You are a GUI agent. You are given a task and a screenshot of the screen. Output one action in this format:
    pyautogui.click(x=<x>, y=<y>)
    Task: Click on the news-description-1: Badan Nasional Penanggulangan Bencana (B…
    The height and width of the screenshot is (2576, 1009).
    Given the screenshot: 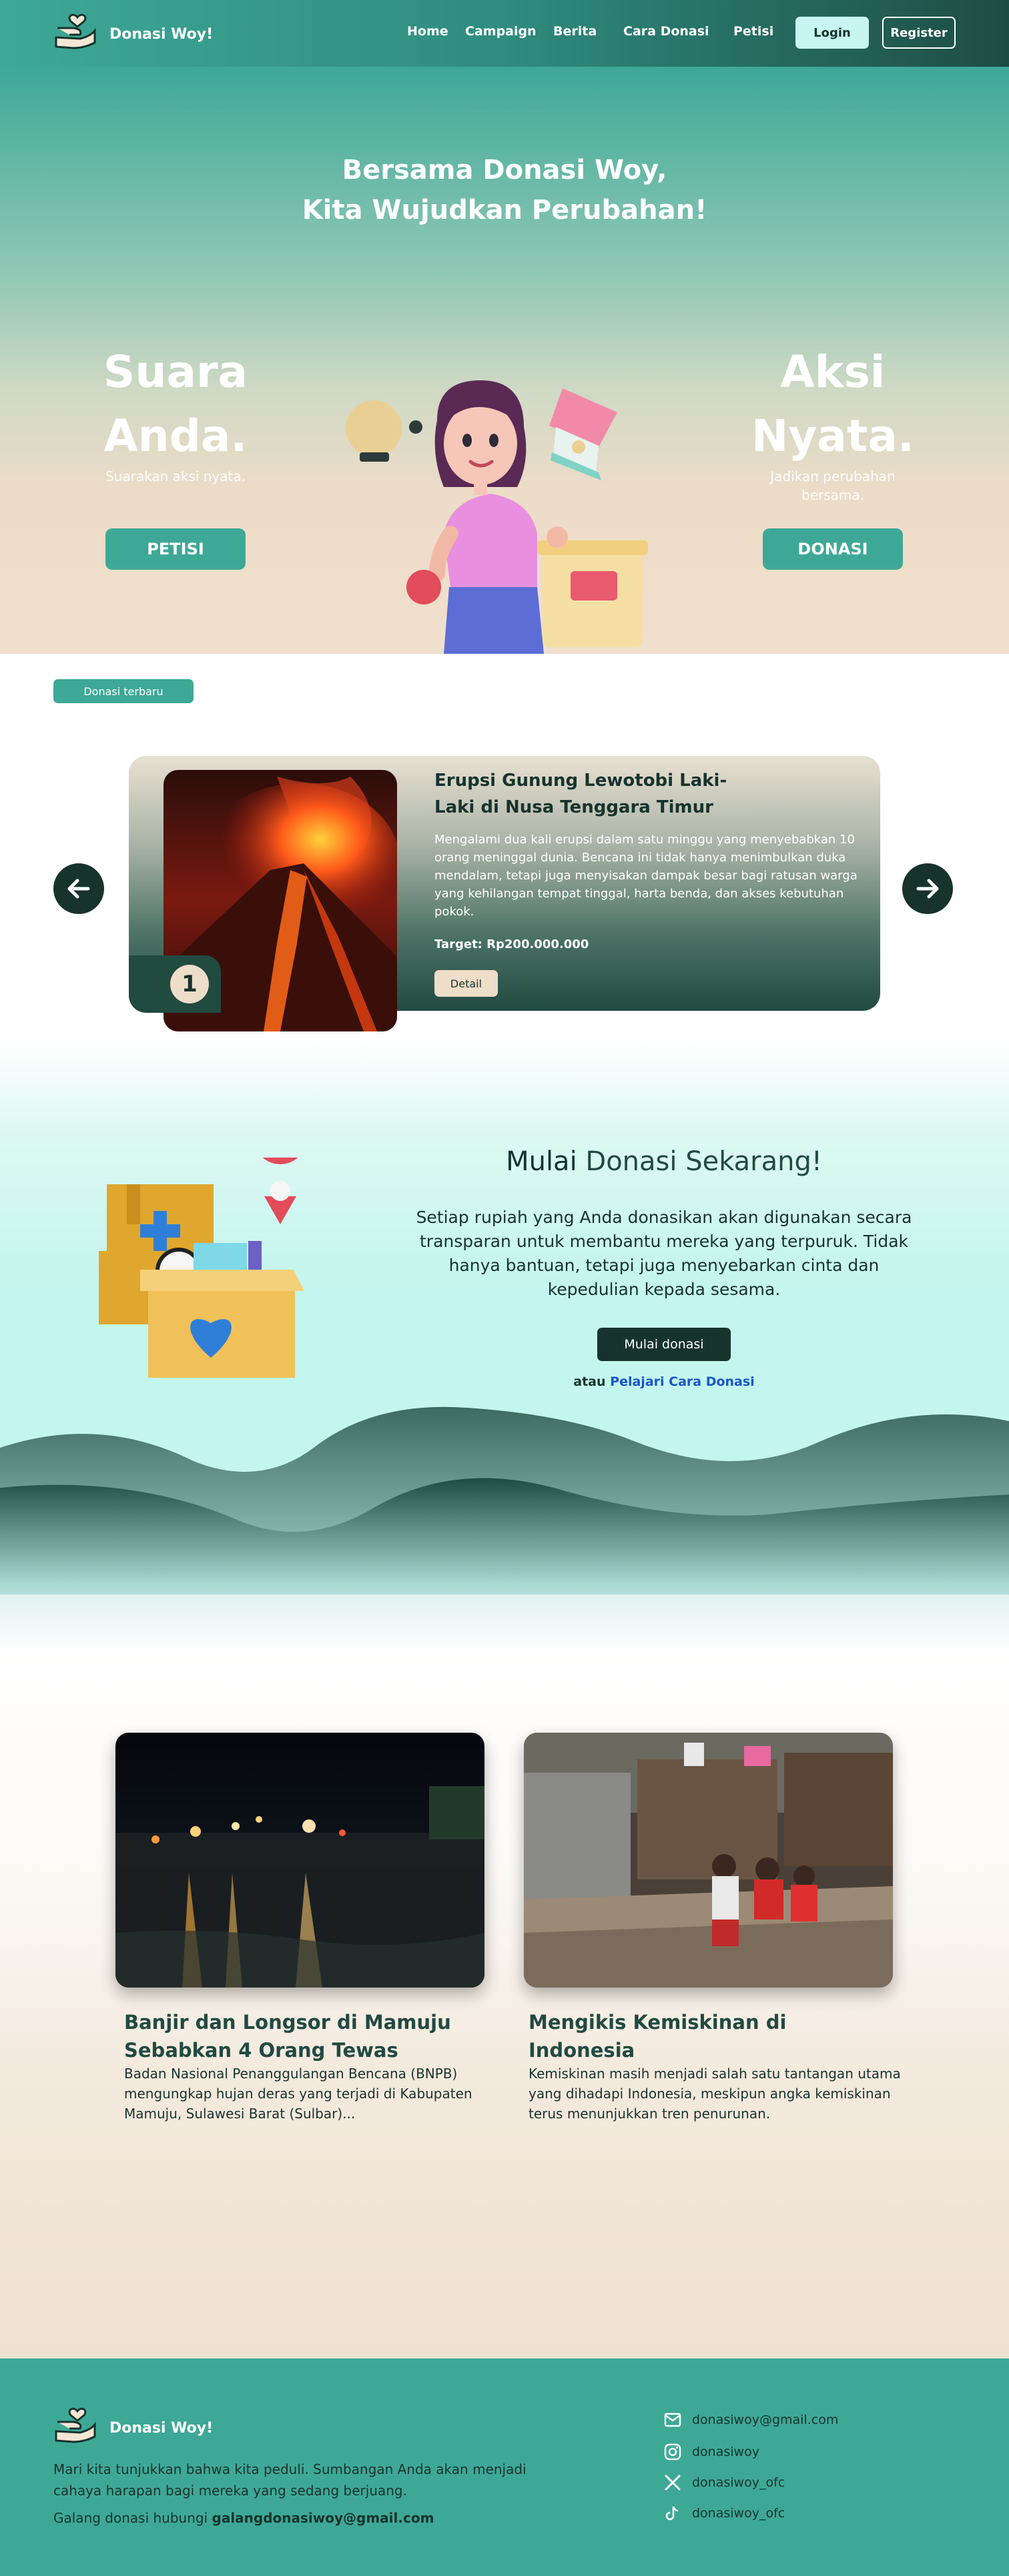 What is the action you would take?
    pyautogui.click(x=298, y=2094)
    